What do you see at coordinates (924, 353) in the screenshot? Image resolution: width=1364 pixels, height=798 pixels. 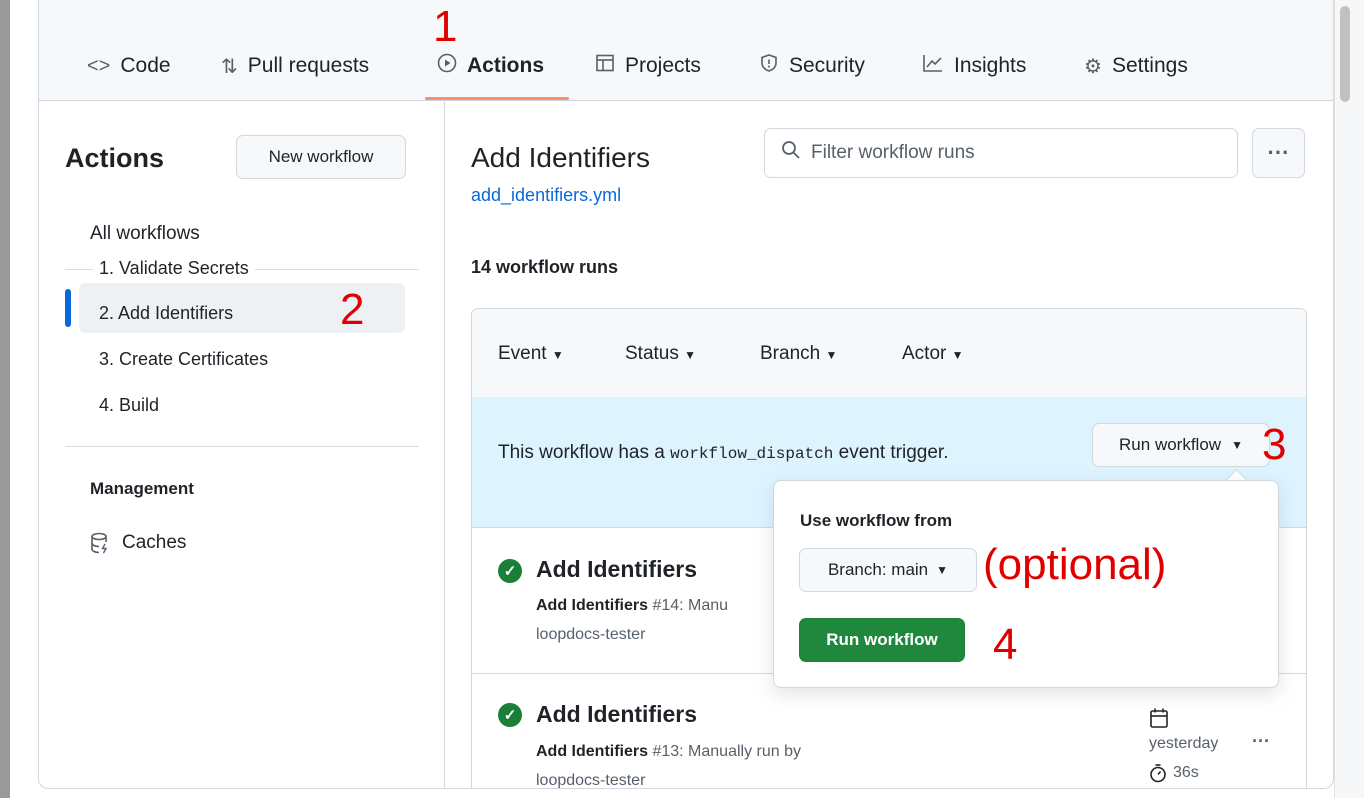 I see `filter-label: Actor` at bounding box center [924, 353].